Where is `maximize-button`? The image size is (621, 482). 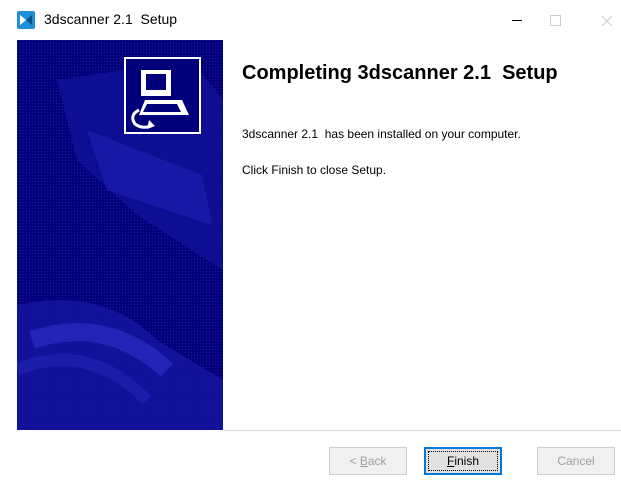
maximize-button is located at coordinates (563, 20).